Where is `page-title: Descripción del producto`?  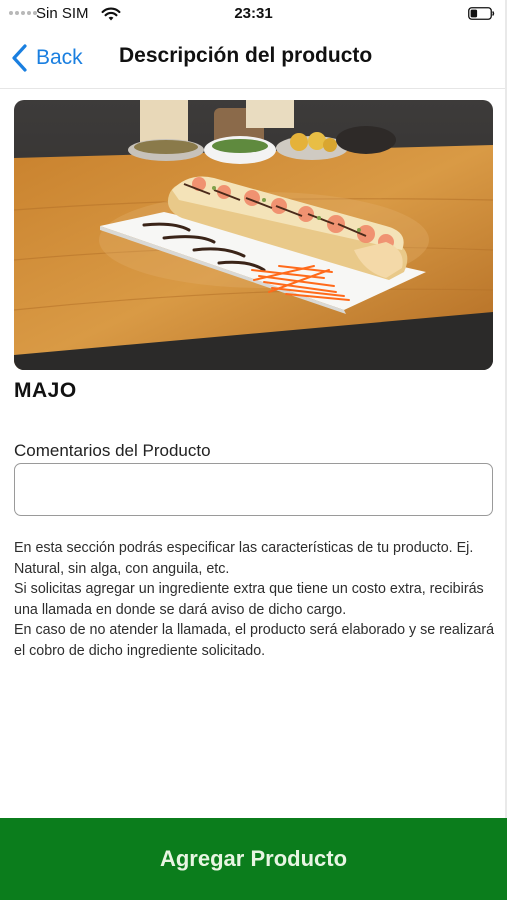 page-title: Descripción del producto is located at coordinates (246, 55).